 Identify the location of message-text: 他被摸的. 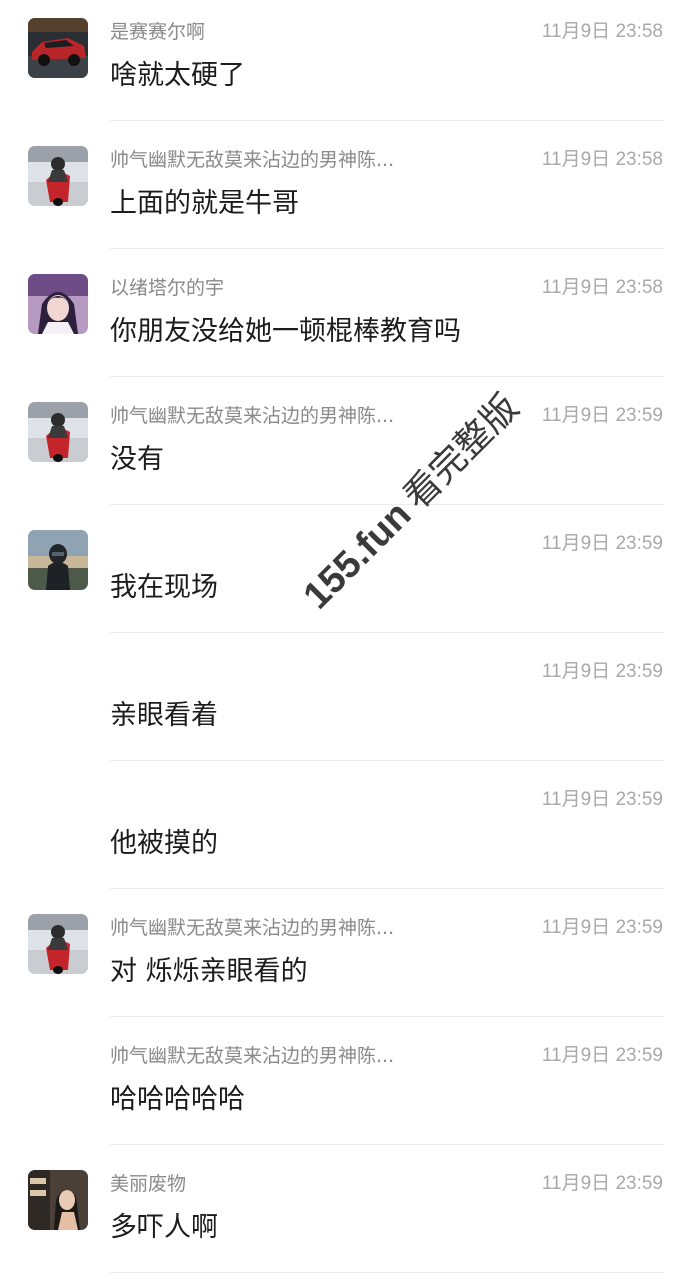
(164, 843).